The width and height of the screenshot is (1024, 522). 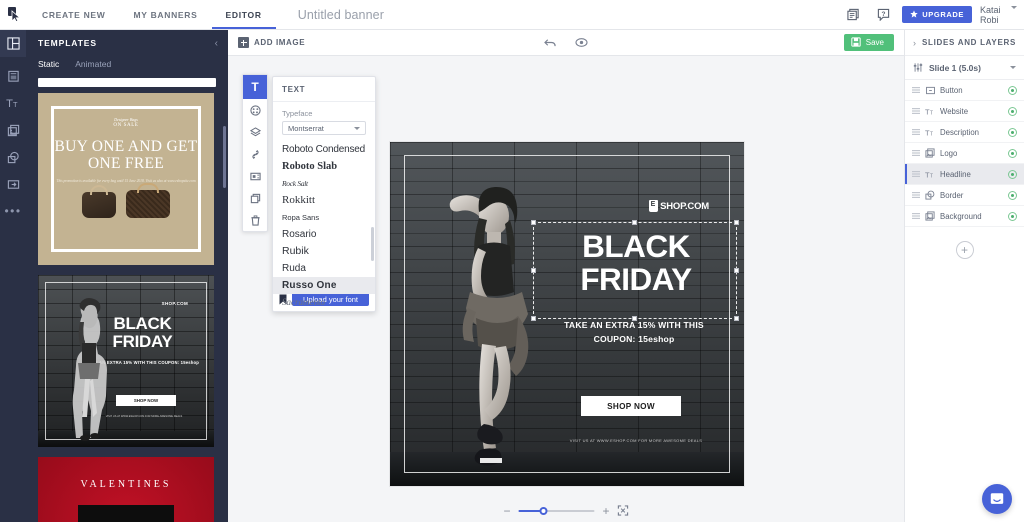 I want to click on nav-create-new: CREATE NEW, so click(x=74, y=14).